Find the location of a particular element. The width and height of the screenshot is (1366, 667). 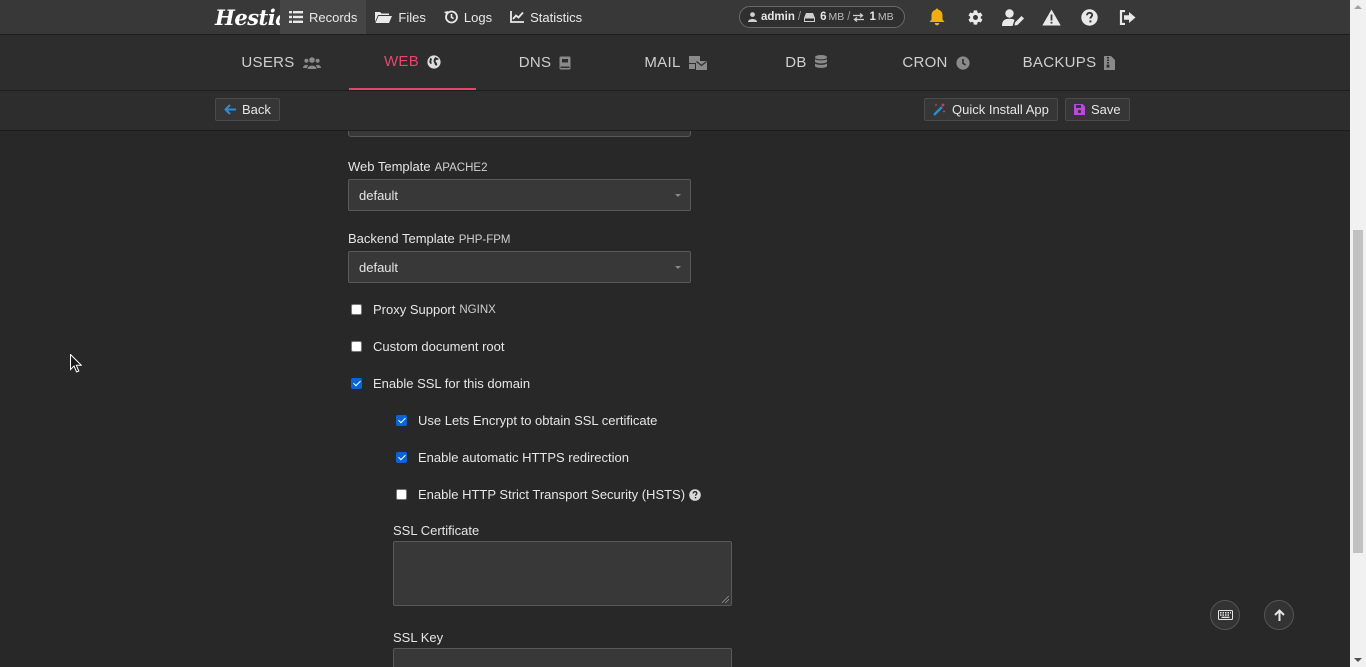

bell-icon is located at coordinates (937, 17).